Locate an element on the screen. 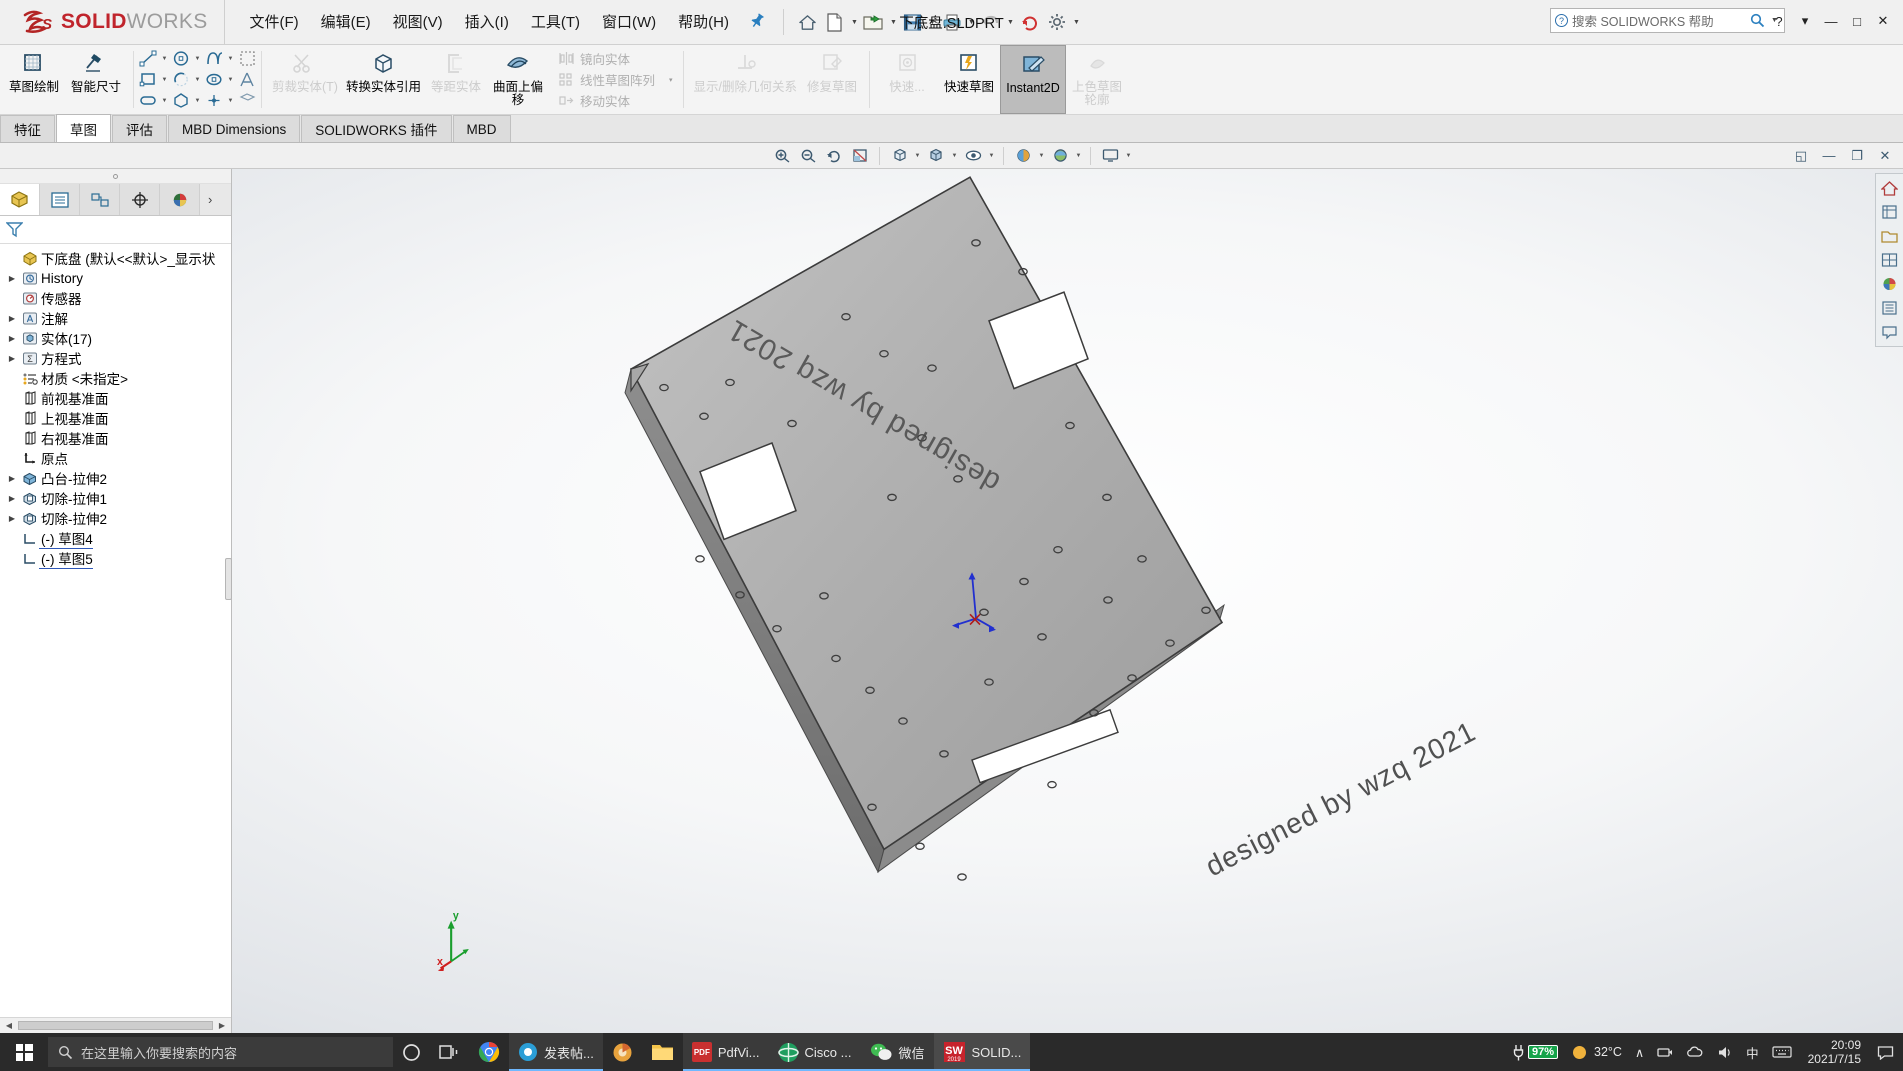  display-style-icon is located at coordinates (936, 156).